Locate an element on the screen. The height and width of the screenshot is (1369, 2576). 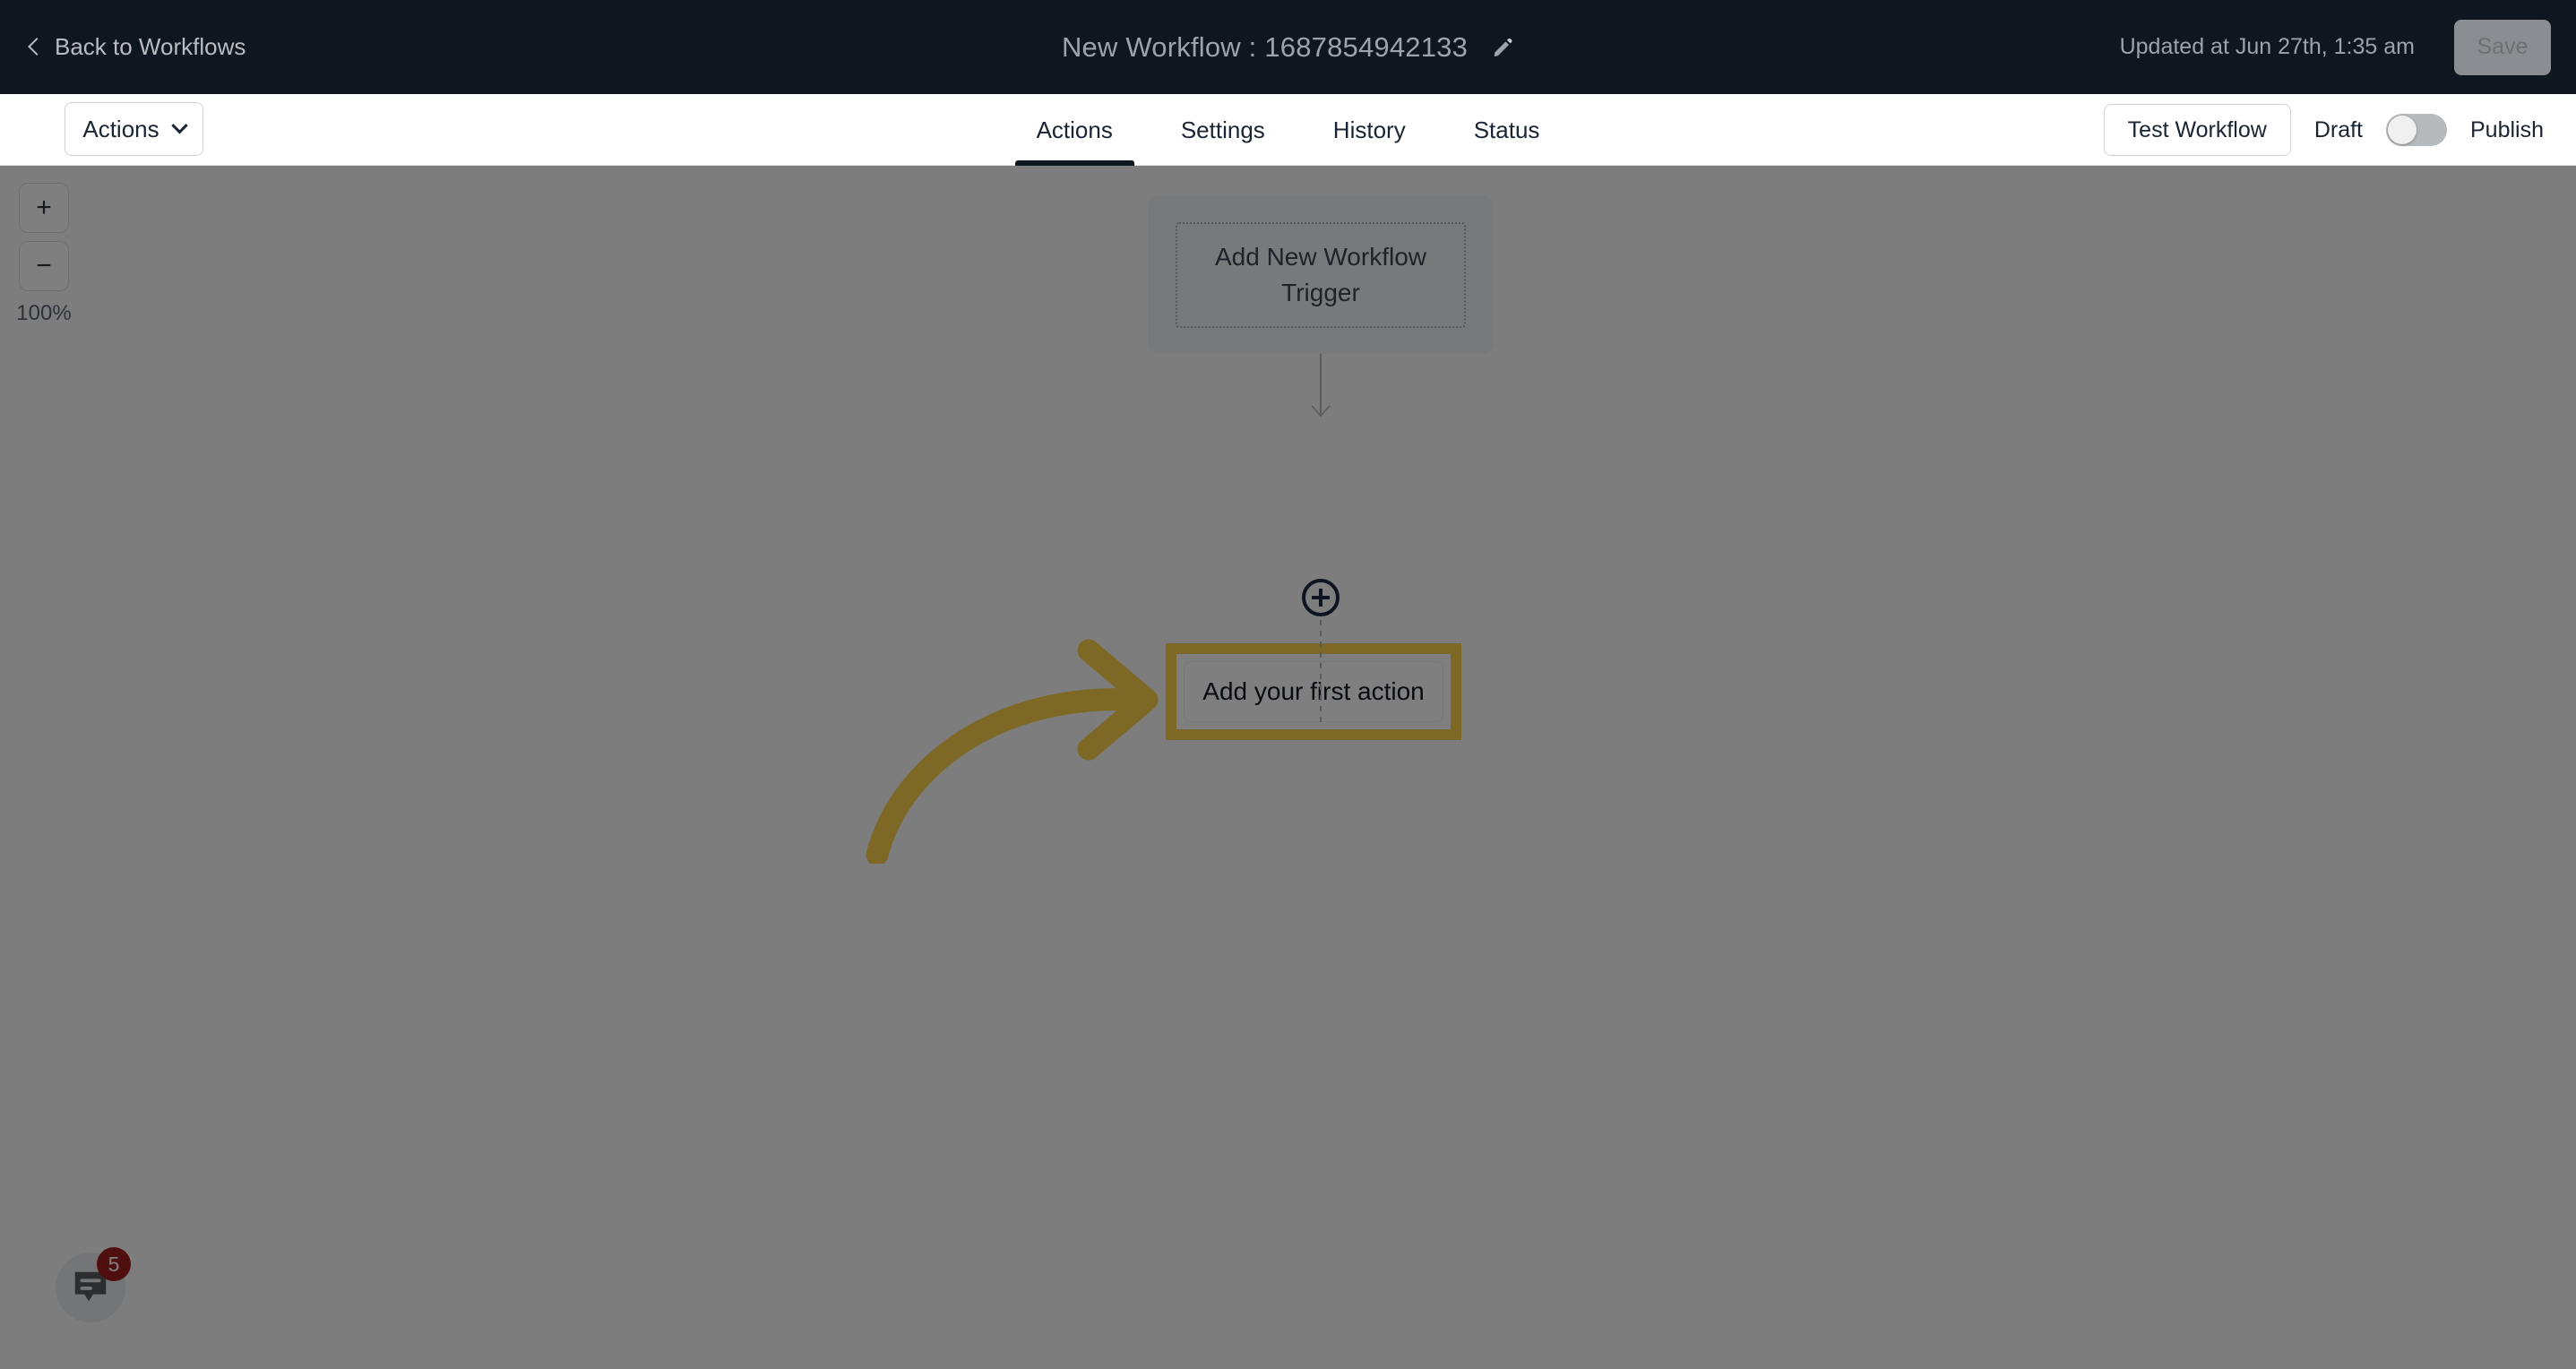
actions-dropdown-label: Actions is located at coordinates (120, 128).